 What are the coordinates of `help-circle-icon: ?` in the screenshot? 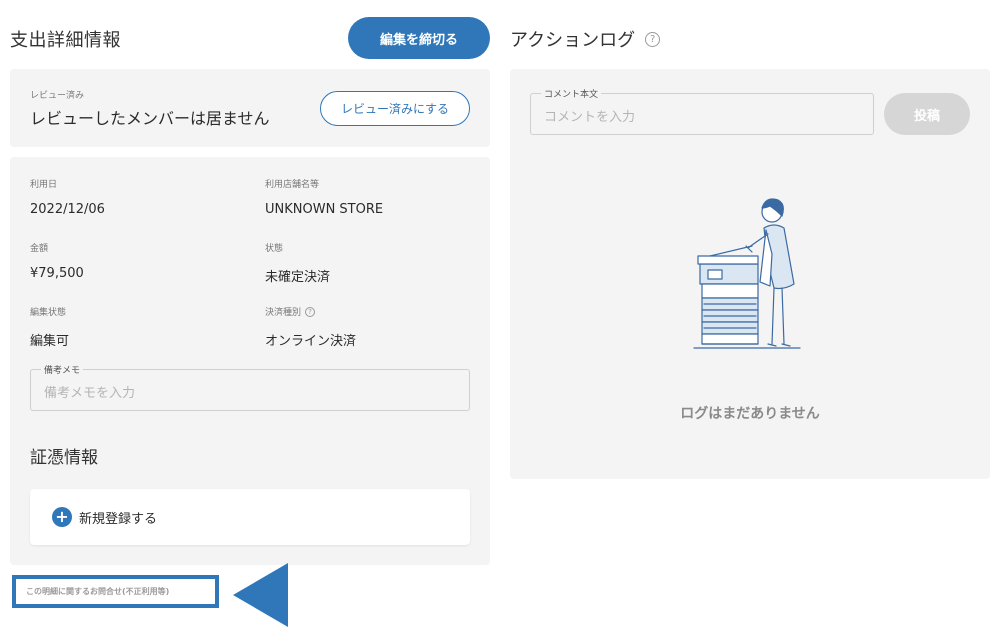 It's located at (653, 39).